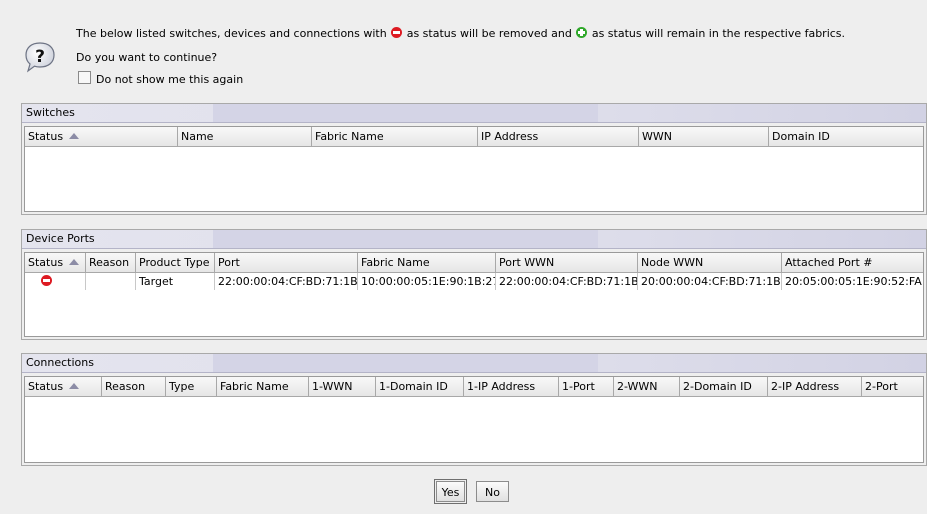 This screenshot has width=927, height=514. Describe the element at coordinates (175, 281) in the screenshot. I see `product-type-cell: Target` at that location.